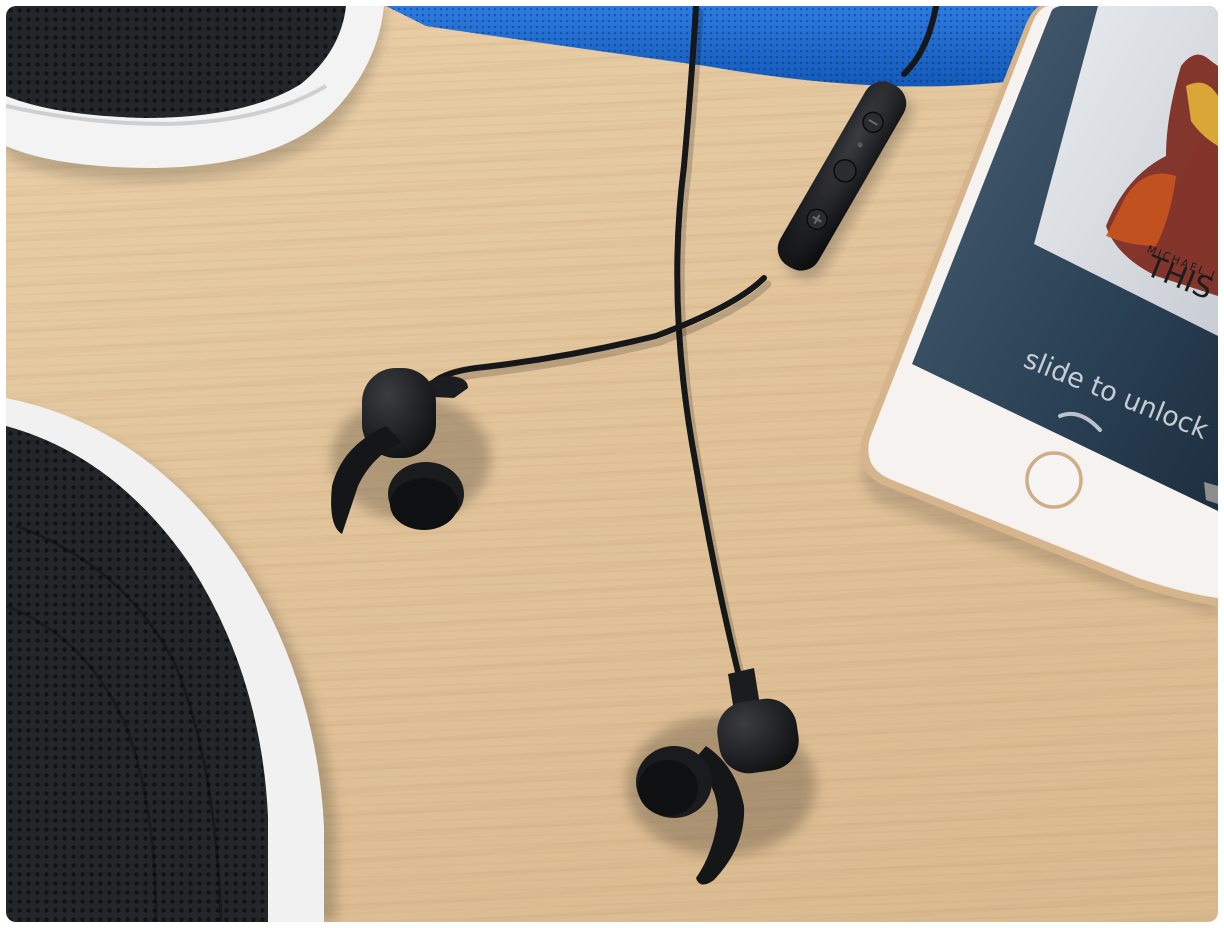 This screenshot has width=1224, height=928. Describe the element at coordinates (196, 93) in the screenshot. I see `sneaker-top-left` at that location.